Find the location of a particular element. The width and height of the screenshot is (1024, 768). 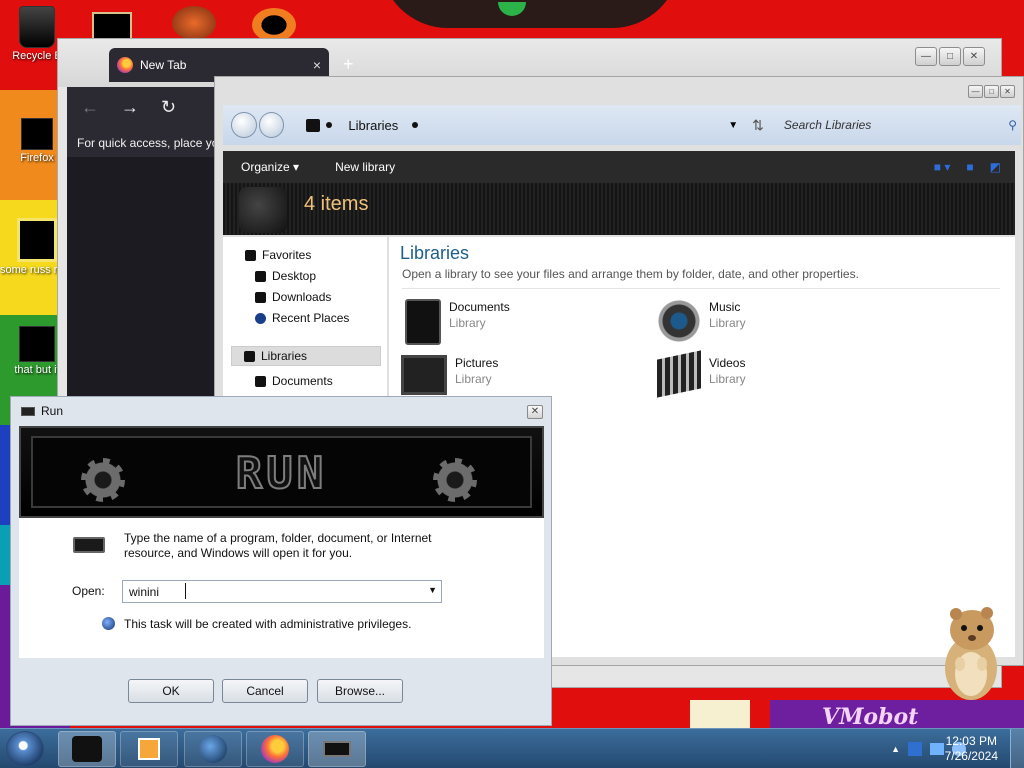

new-library-button: New library is located at coordinates (365, 167).